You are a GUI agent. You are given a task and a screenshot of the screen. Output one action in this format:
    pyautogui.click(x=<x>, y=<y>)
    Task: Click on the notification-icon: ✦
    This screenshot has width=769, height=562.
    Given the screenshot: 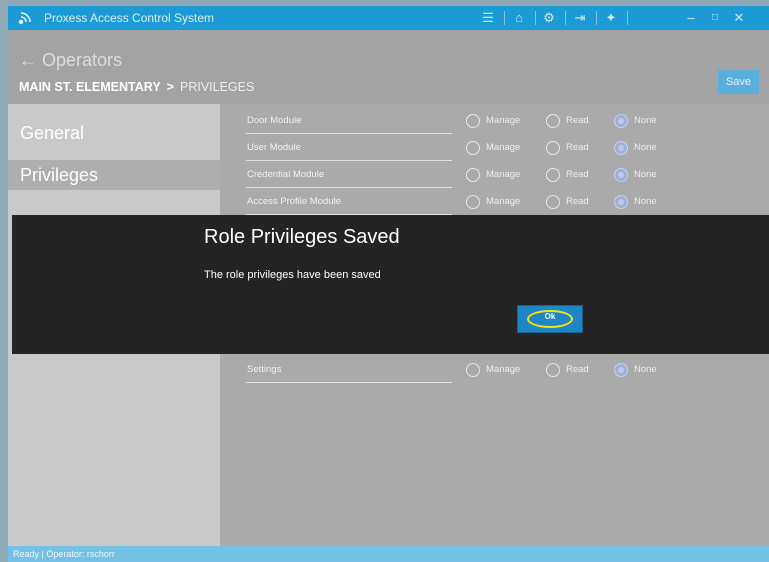 What is the action you would take?
    pyautogui.click(x=611, y=18)
    